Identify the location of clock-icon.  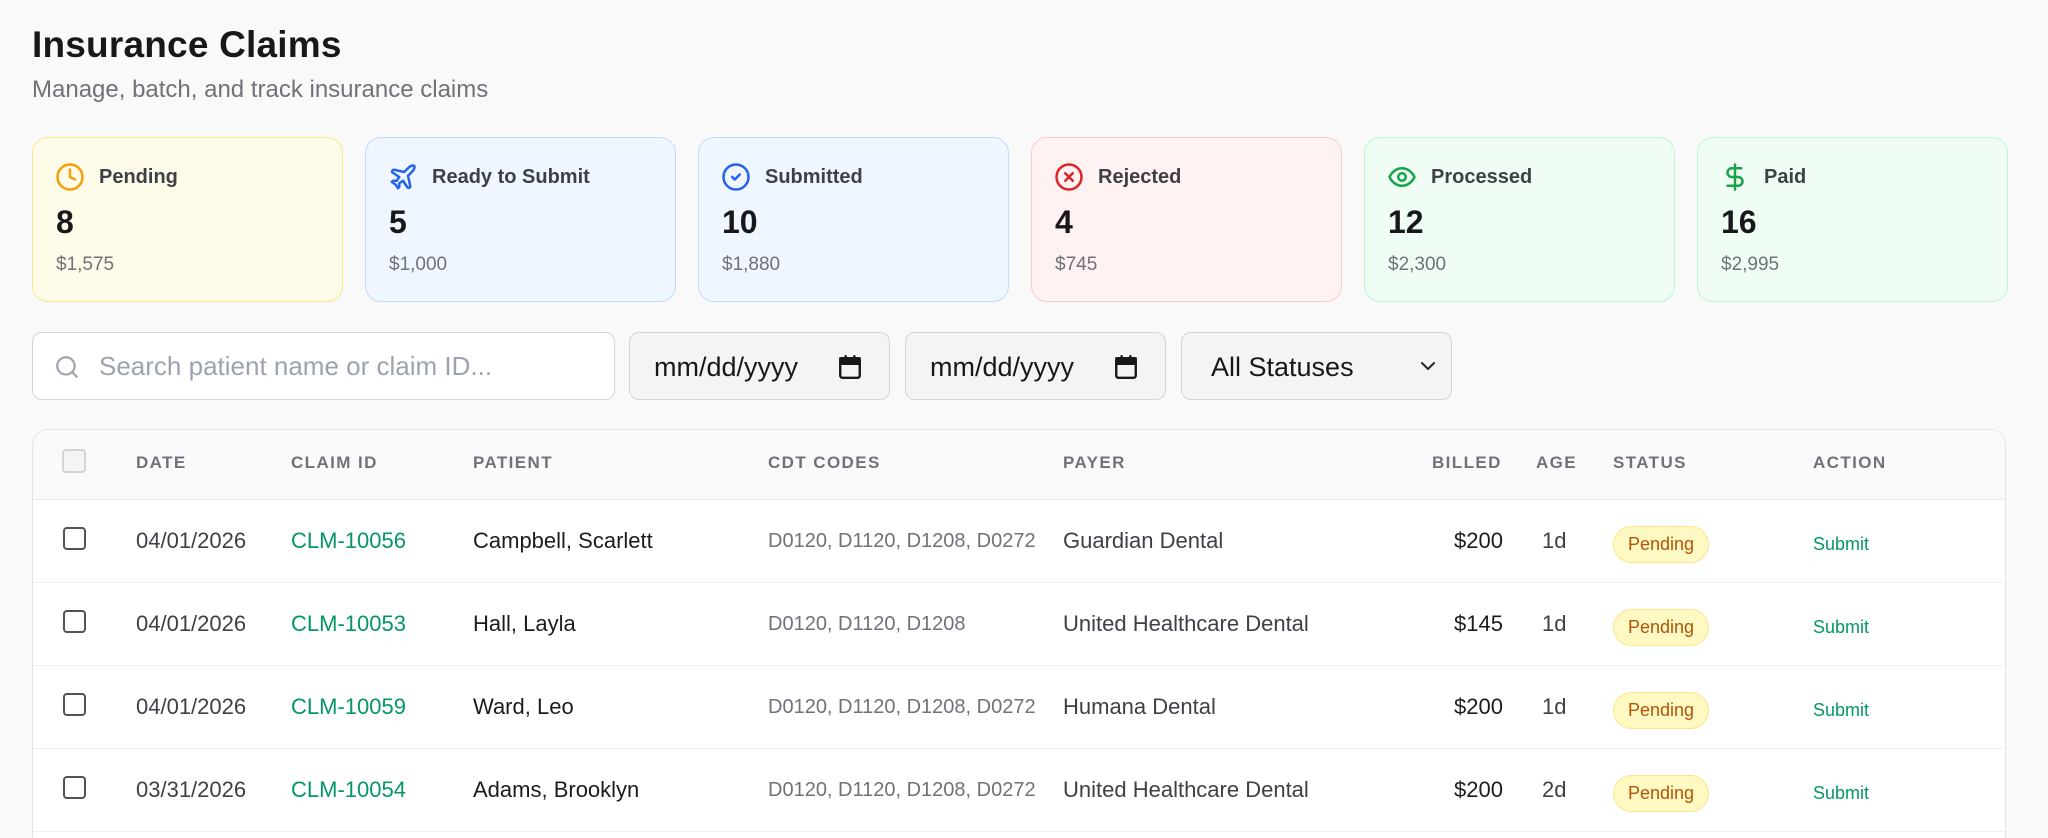
(70, 177).